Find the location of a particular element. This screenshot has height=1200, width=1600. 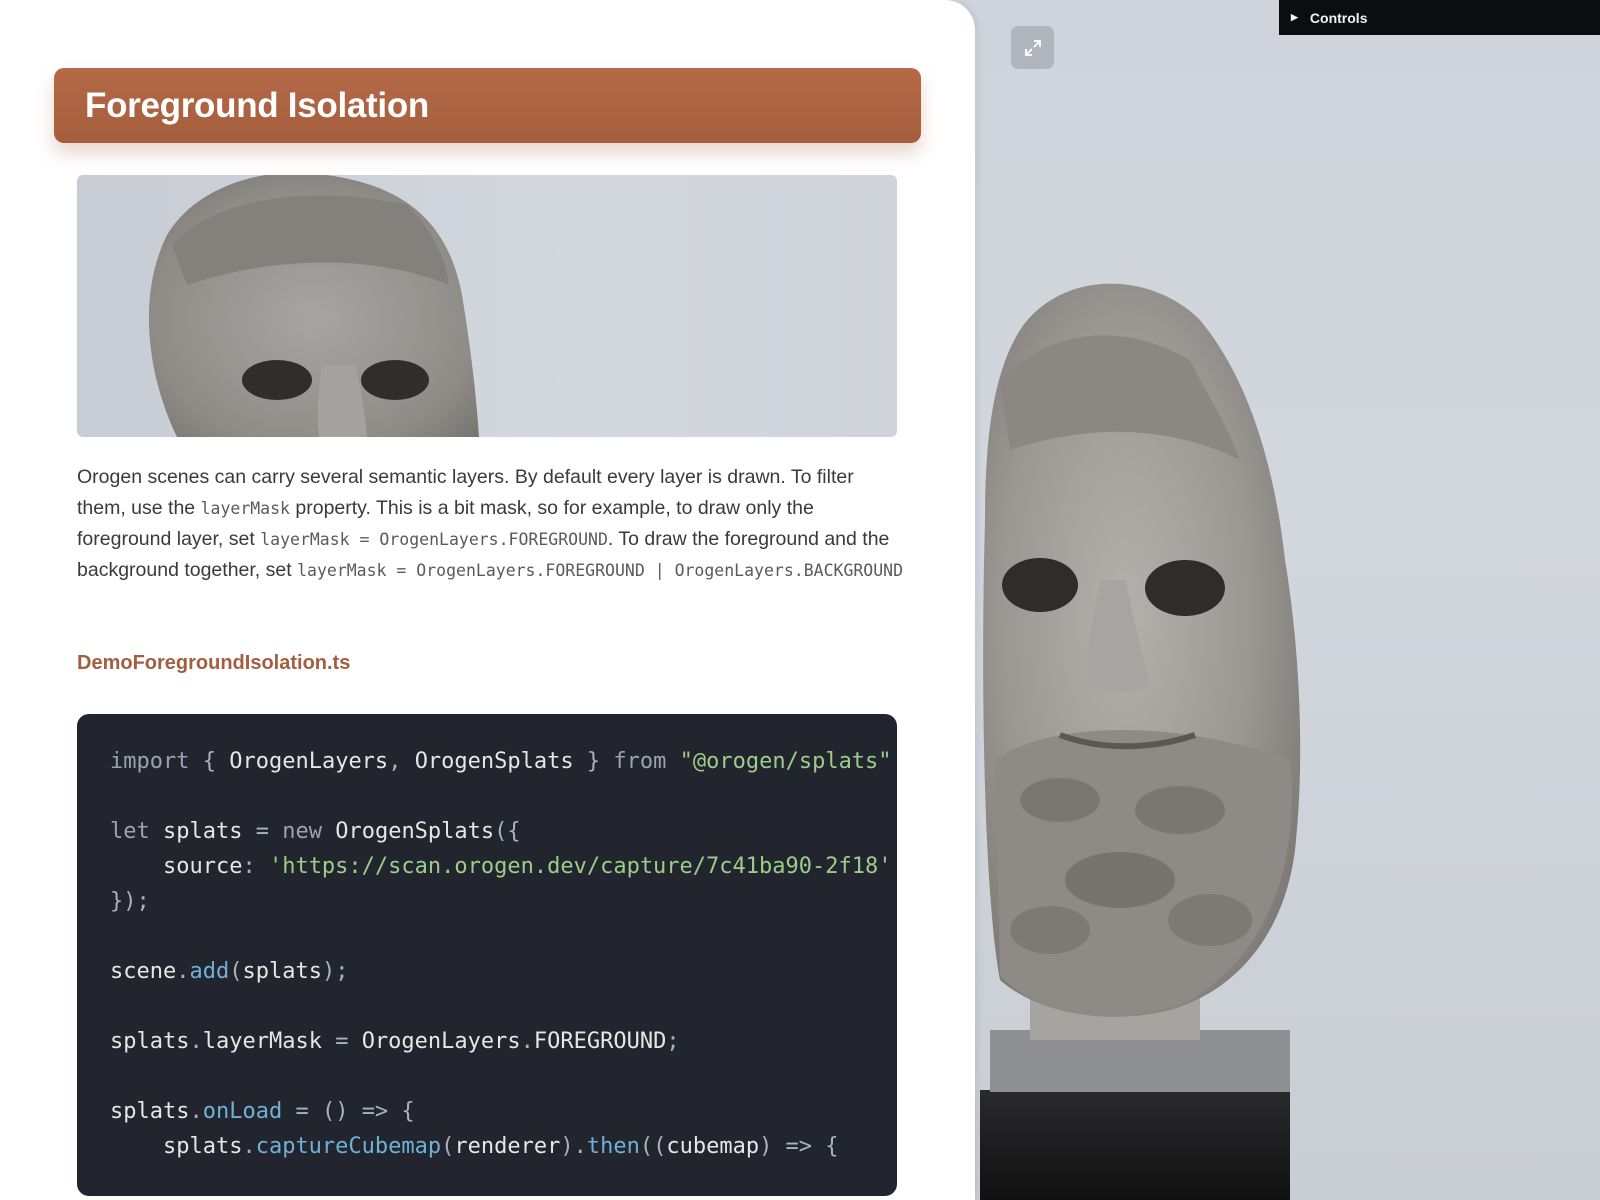

code-token: ; is located at coordinates (673, 1041).